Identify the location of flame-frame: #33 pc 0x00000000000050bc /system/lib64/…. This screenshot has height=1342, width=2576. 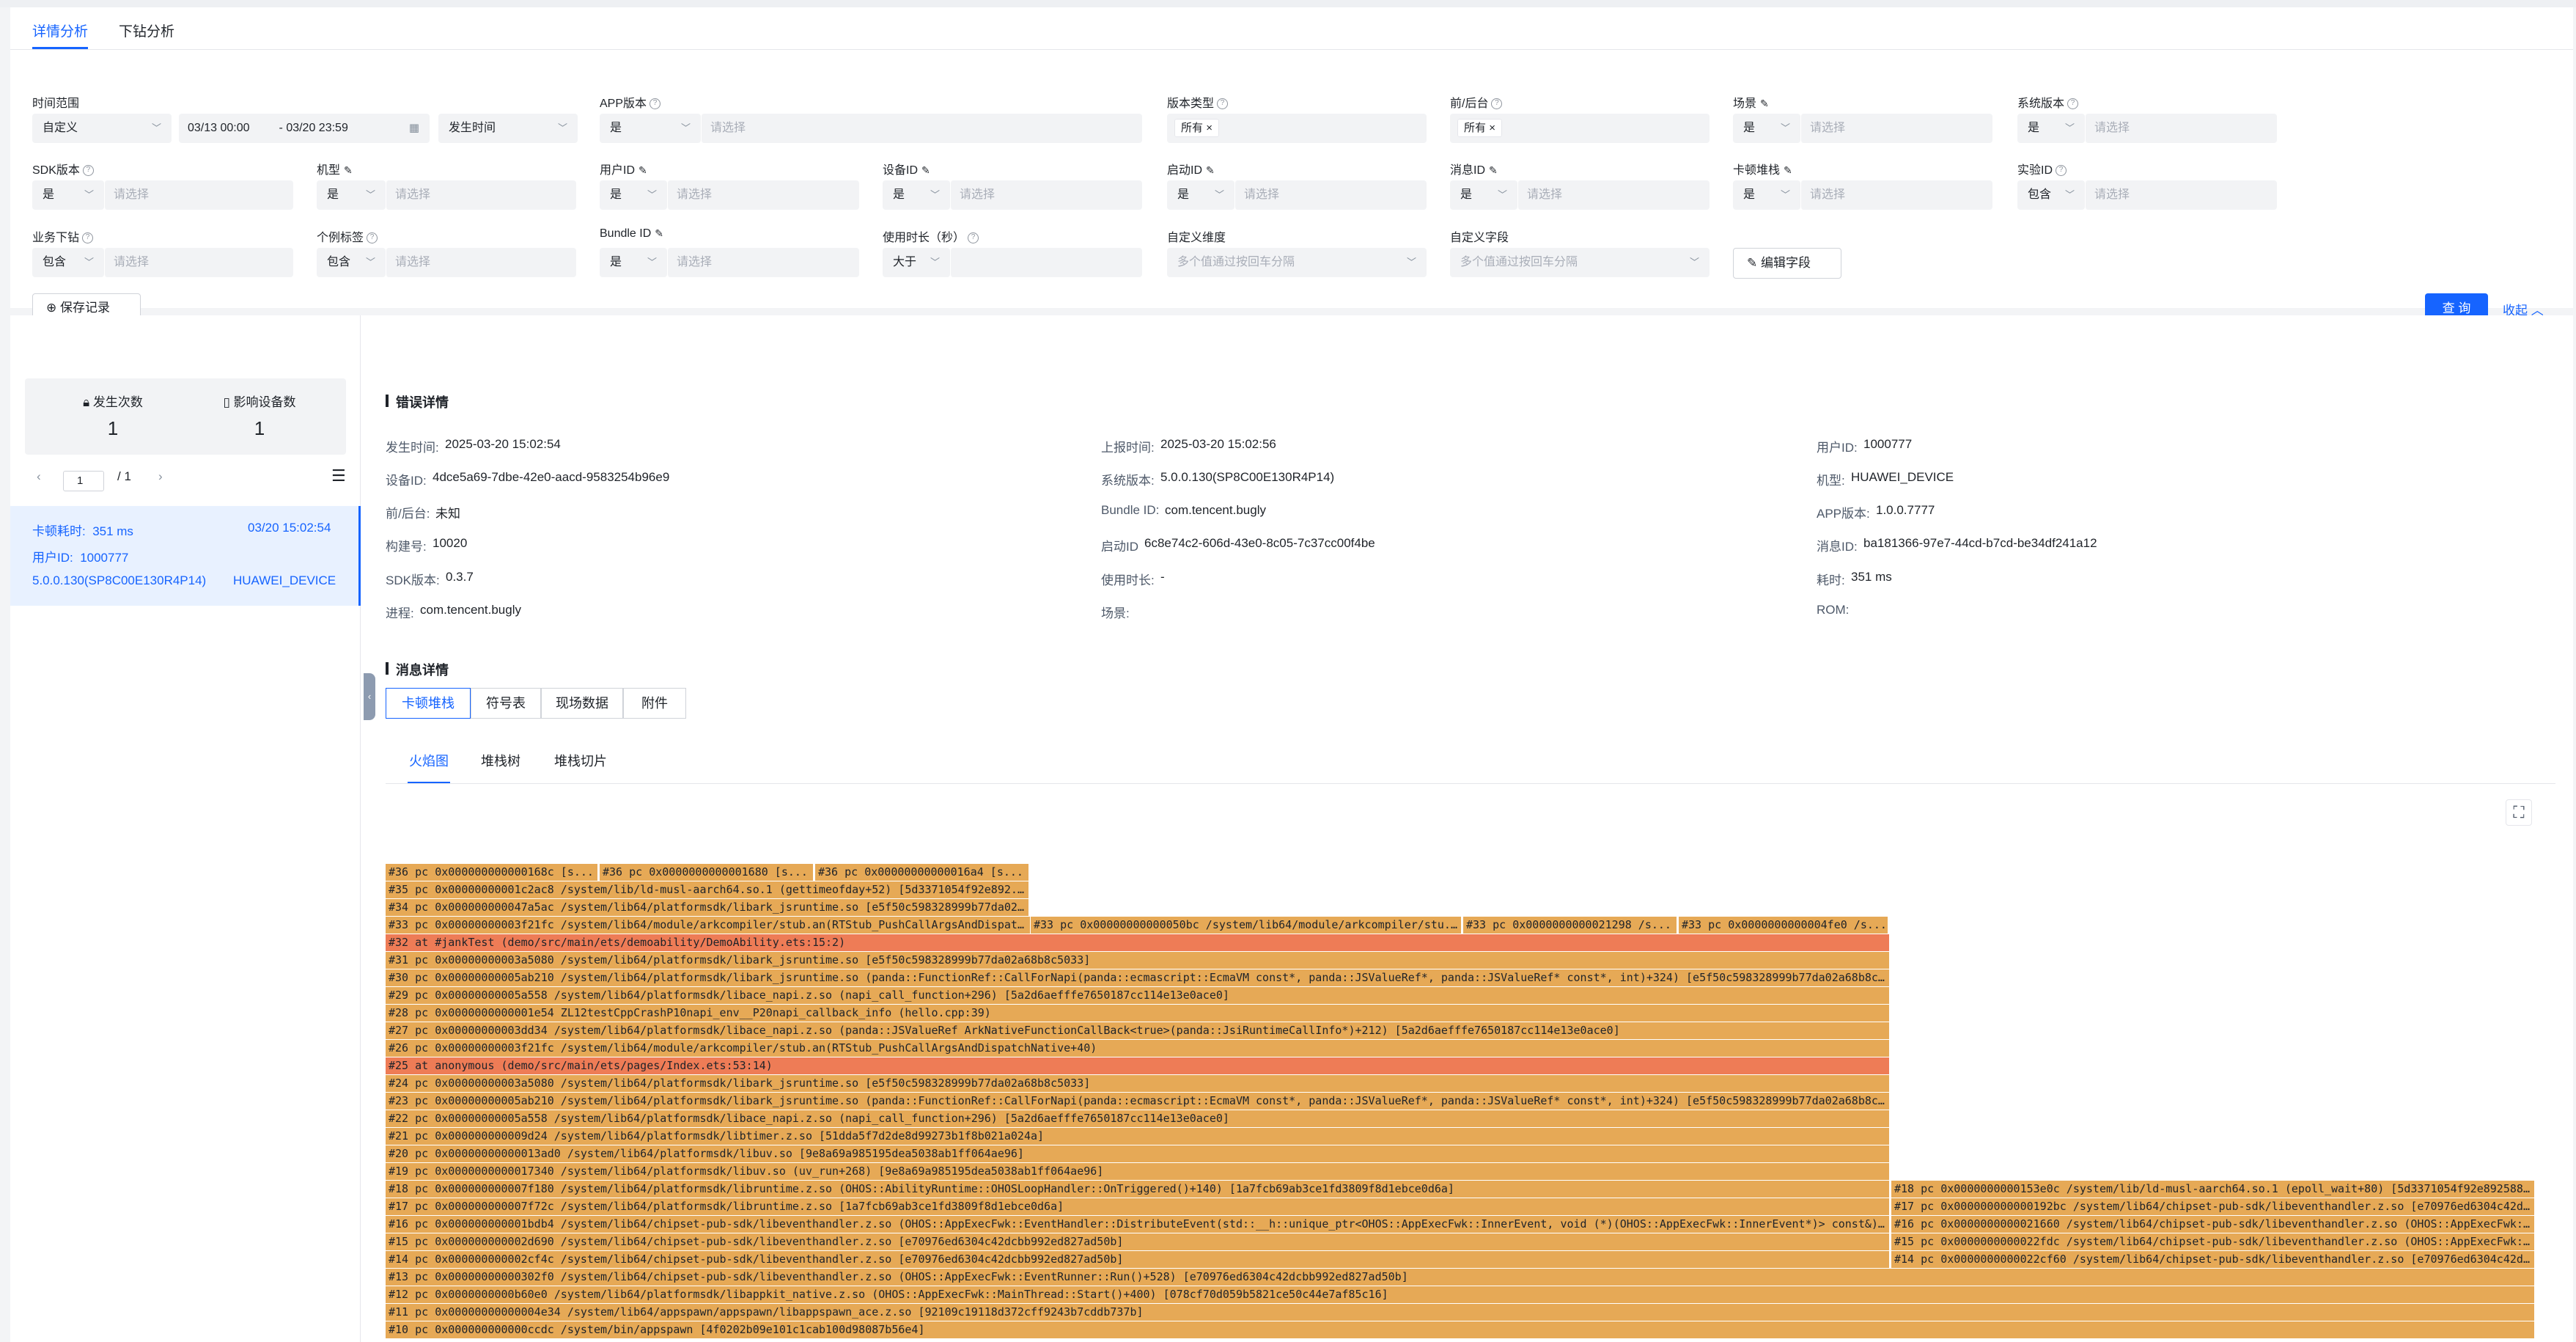
(1246, 925).